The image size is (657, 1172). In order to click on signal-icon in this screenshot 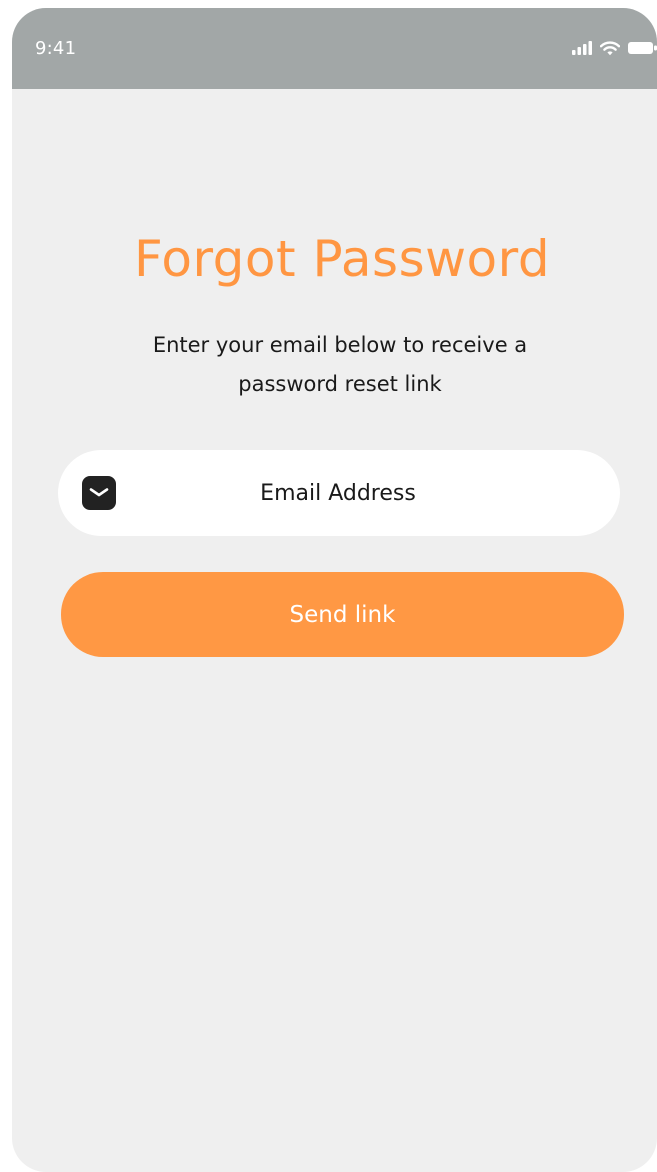, I will do `click(582, 48)`.